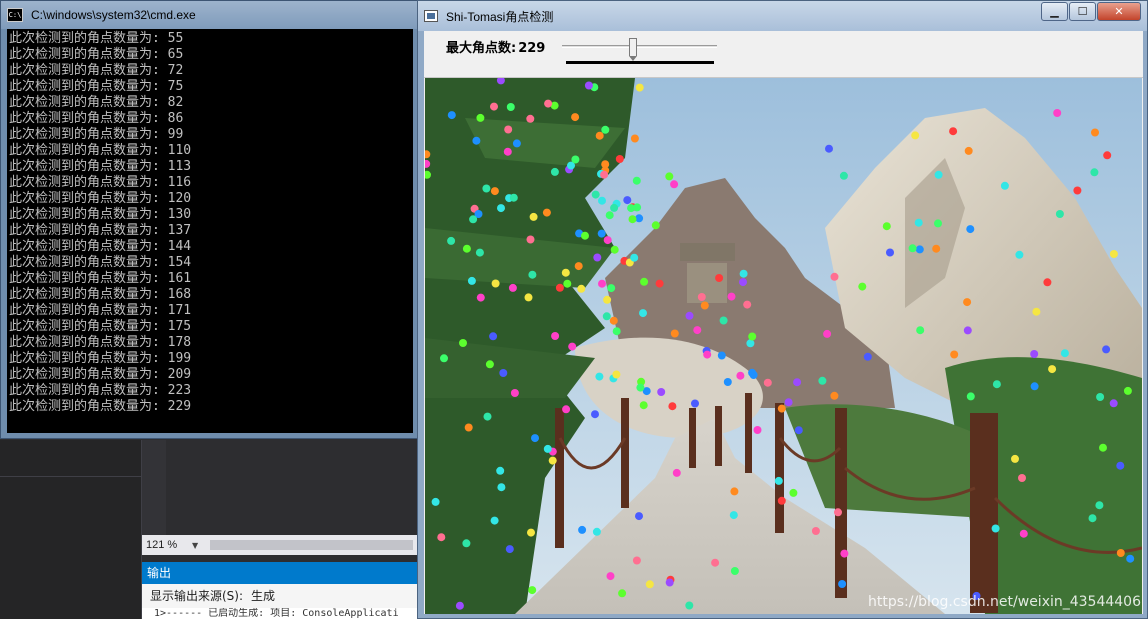 The image size is (1148, 619). Describe the element at coordinates (100, 150) in the screenshot. I see `console-line: 此次检测到的角点数量为: 110` at that location.